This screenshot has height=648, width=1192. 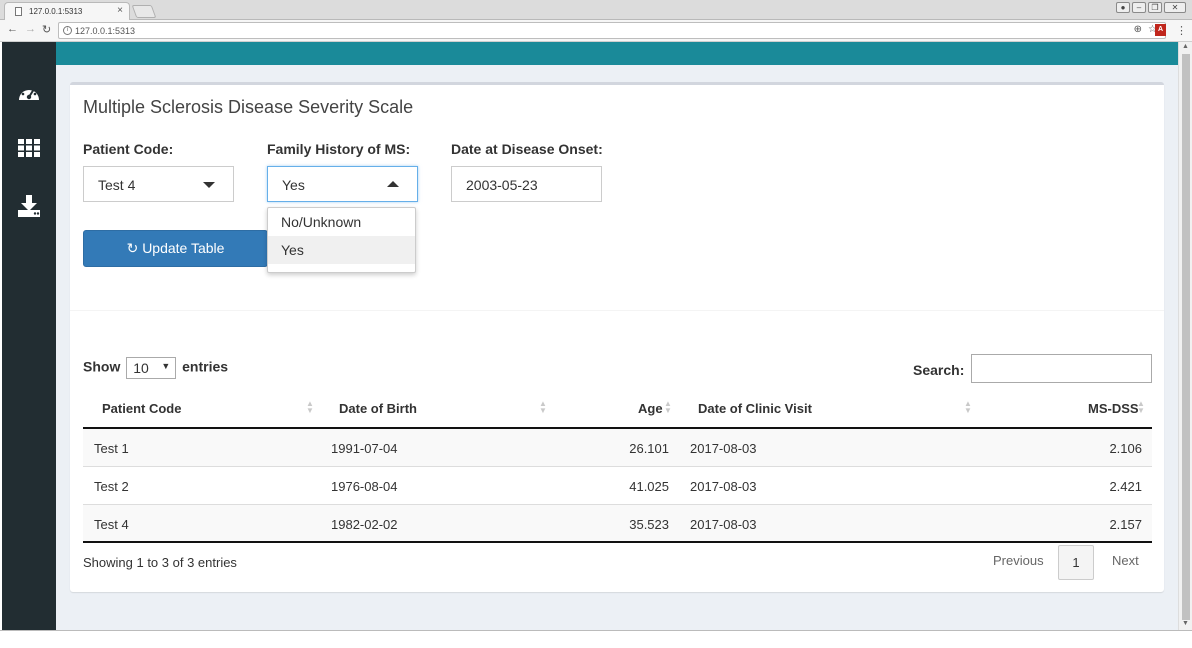 I want to click on dashboard-icon, so click(x=29, y=95).